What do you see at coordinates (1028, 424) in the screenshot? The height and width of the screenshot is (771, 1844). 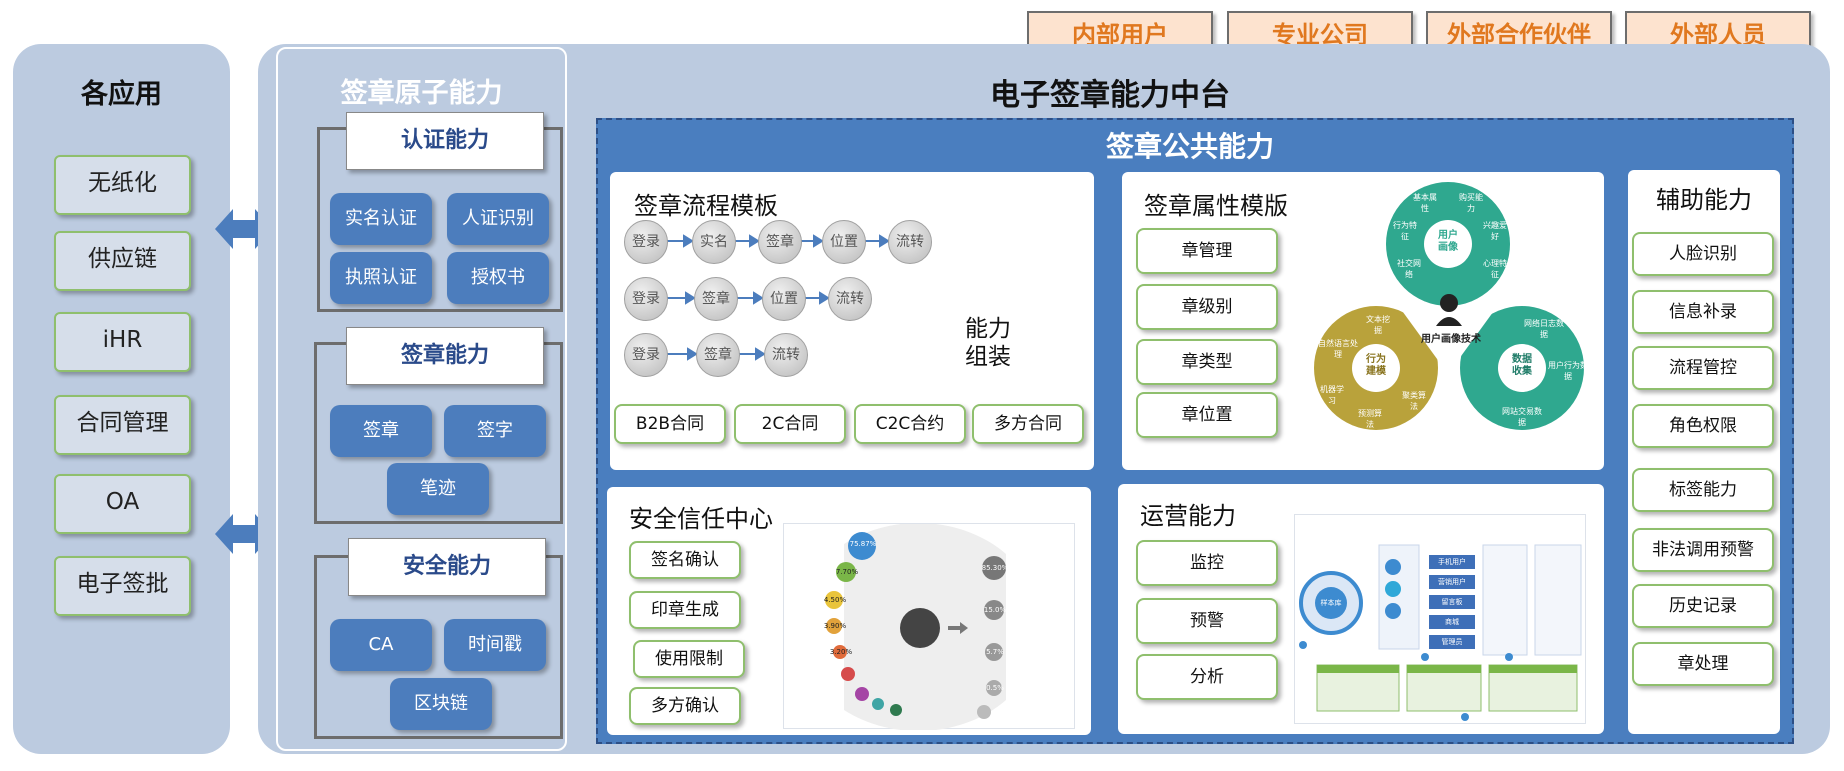 I see `contract-multi-button: 多方合同` at bounding box center [1028, 424].